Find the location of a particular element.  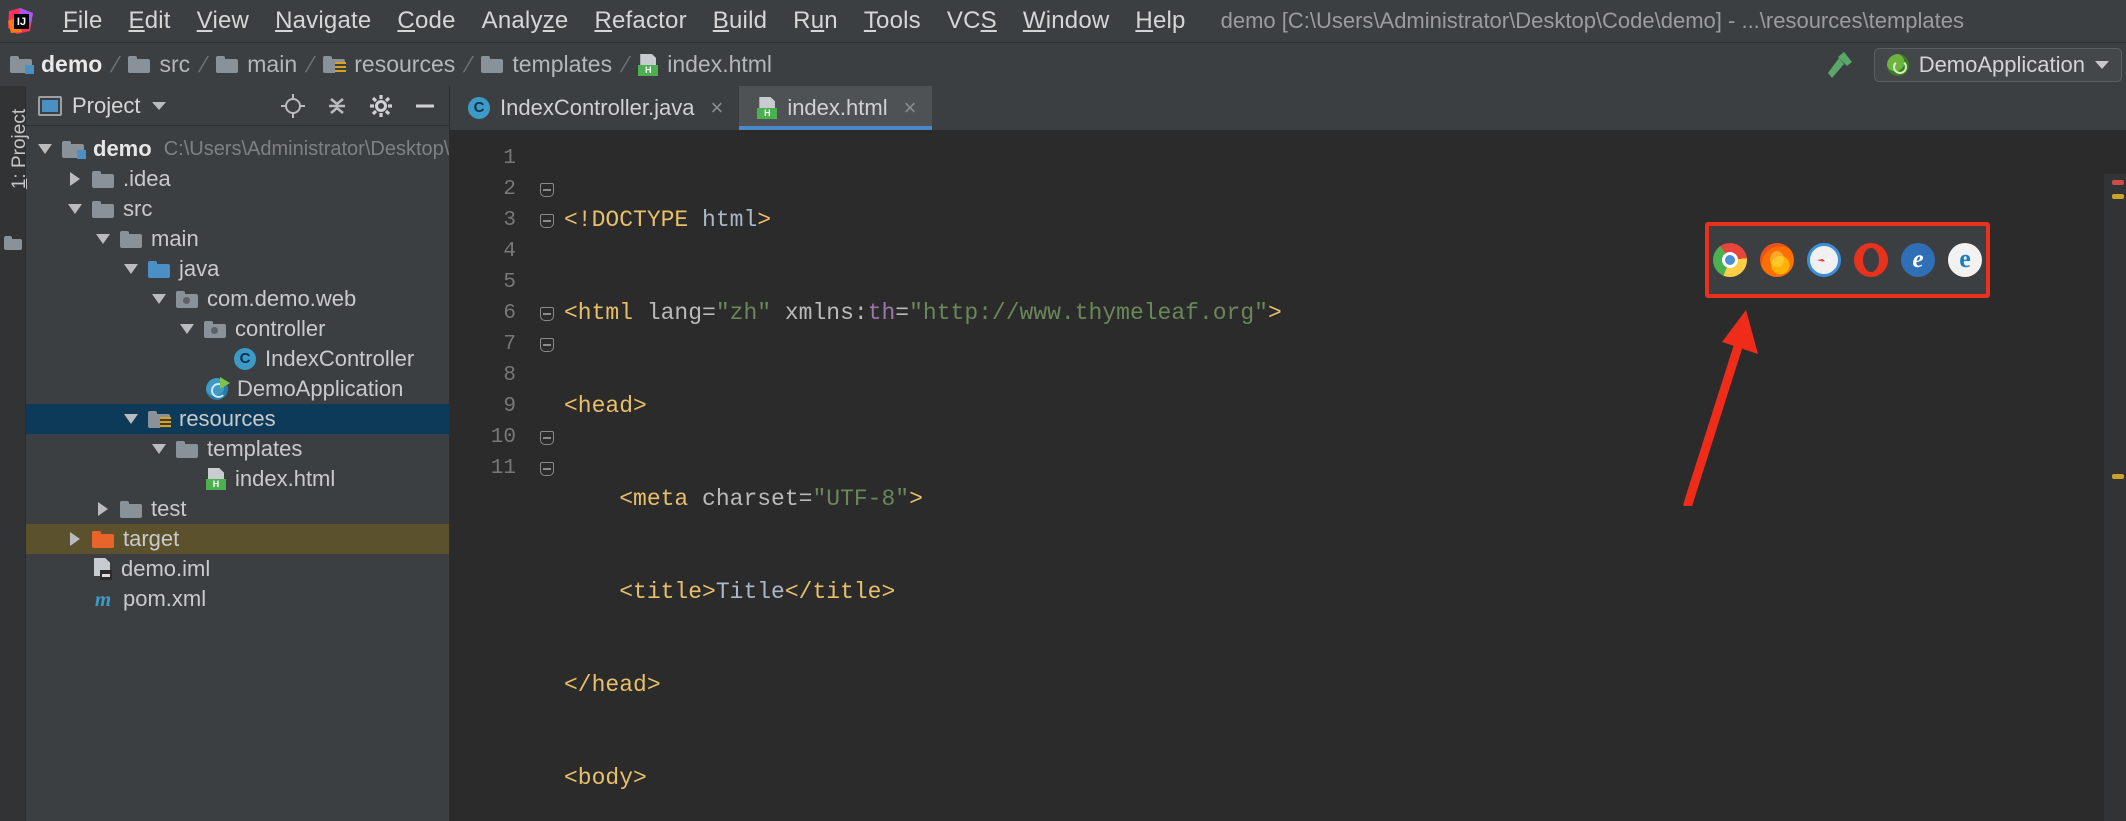

line-number: 6 is located at coordinates (509, 313).